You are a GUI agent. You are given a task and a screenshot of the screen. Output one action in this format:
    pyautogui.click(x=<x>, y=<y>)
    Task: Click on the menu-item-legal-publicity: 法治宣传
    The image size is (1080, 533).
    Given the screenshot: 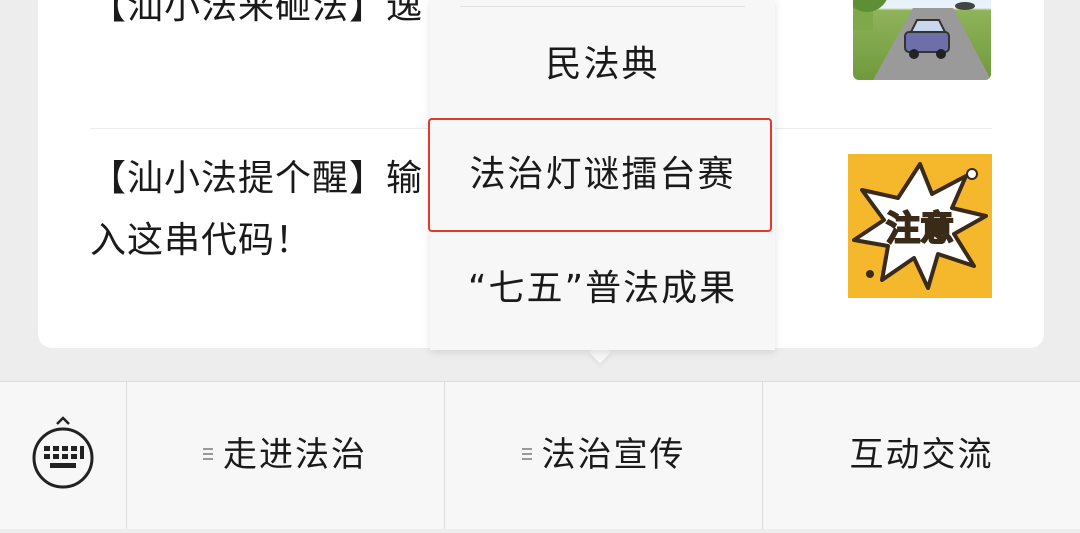 What is the action you would take?
    pyautogui.click(x=604, y=455)
    